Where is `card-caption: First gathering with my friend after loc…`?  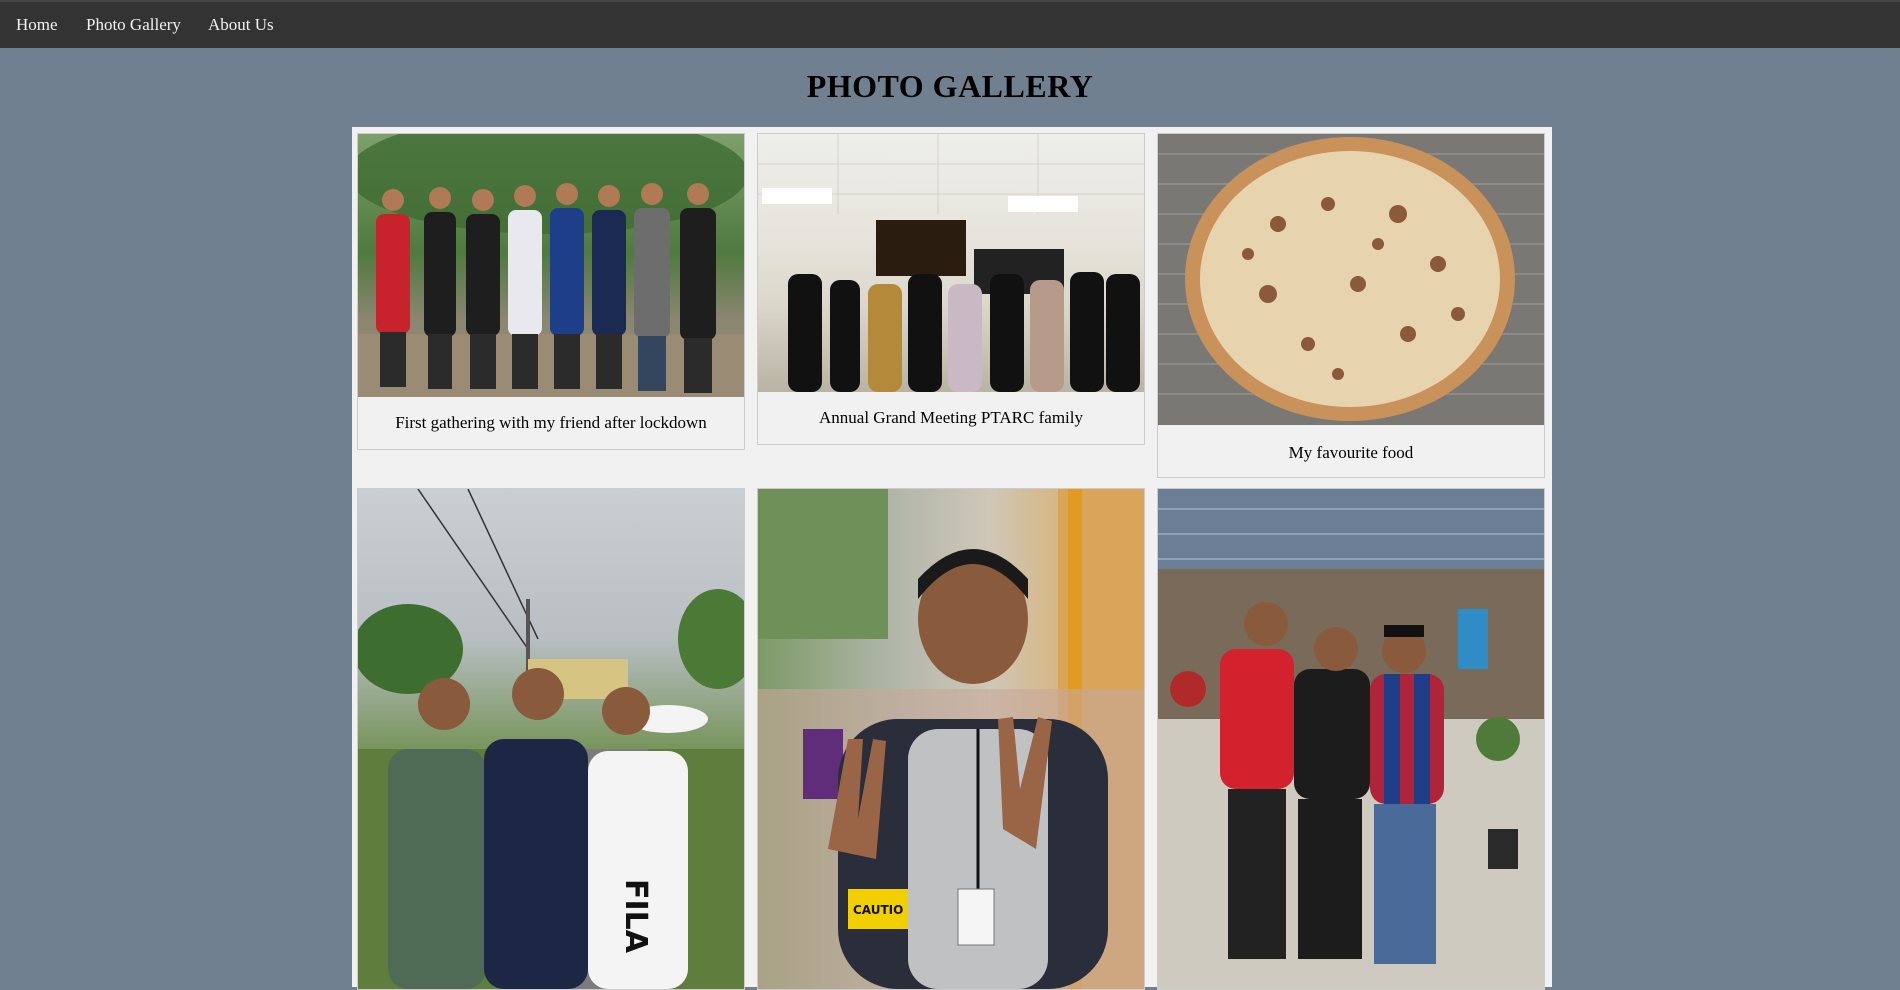 card-caption: First gathering with my friend after loc… is located at coordinates (551, 422).